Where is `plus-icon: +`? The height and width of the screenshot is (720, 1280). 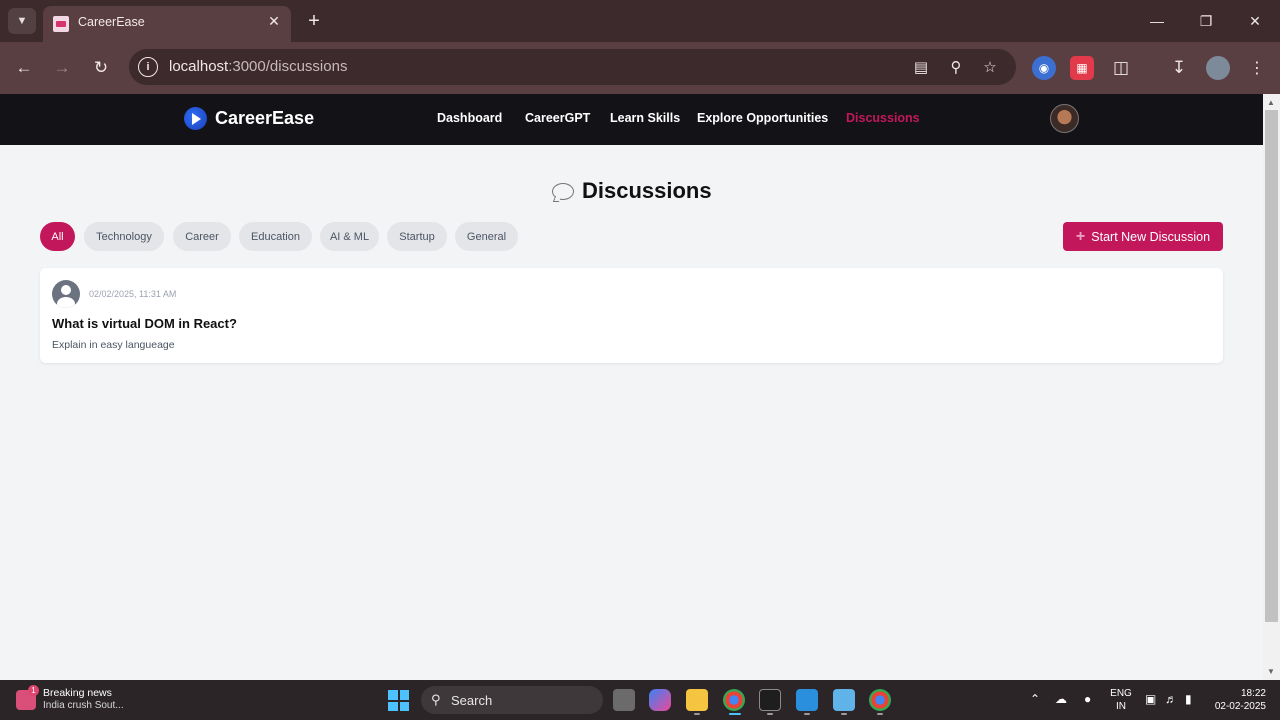
plus-icon: + is located at coordinates (1080, 236).